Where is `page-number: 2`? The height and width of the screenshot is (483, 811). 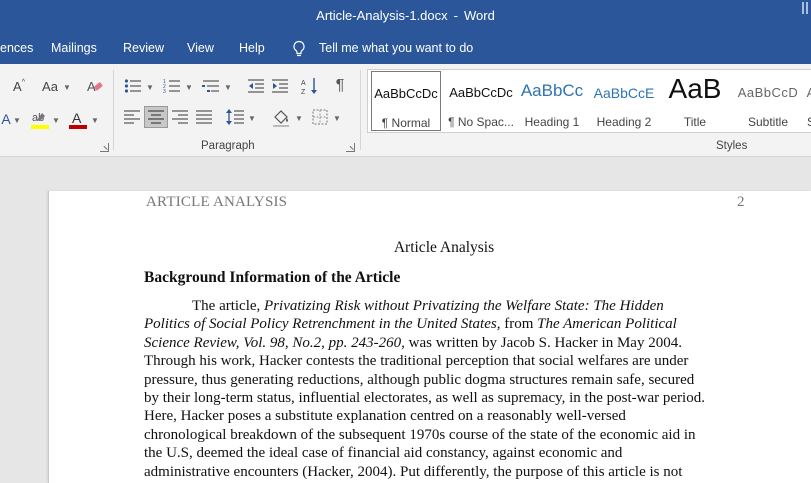 page-number: 2 is located at coordinates (741, 202).